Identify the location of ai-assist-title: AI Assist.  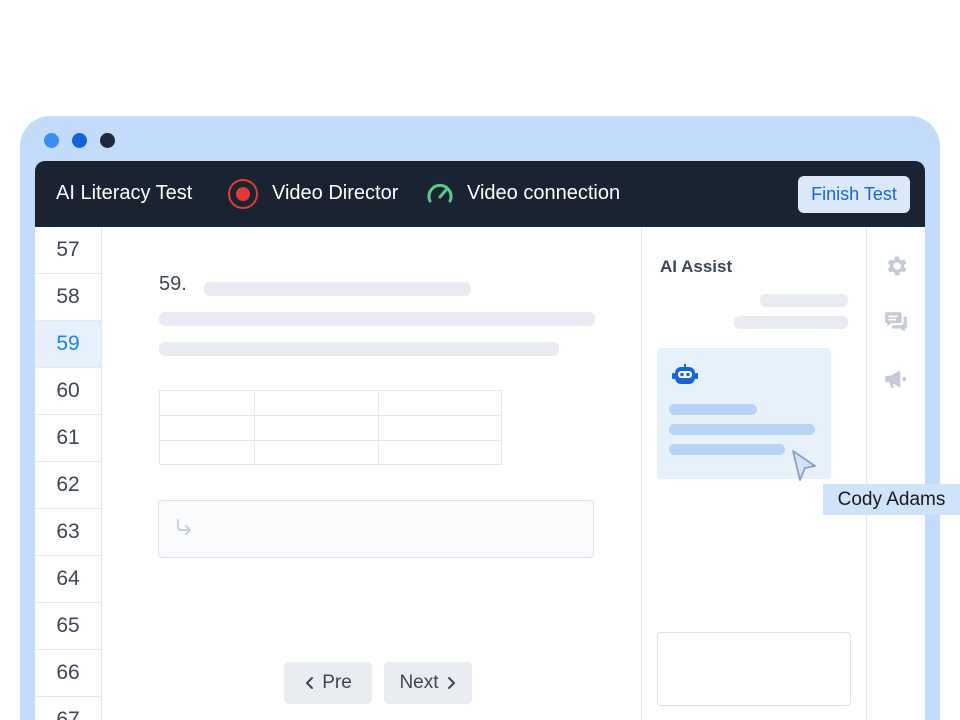
(696, 266).